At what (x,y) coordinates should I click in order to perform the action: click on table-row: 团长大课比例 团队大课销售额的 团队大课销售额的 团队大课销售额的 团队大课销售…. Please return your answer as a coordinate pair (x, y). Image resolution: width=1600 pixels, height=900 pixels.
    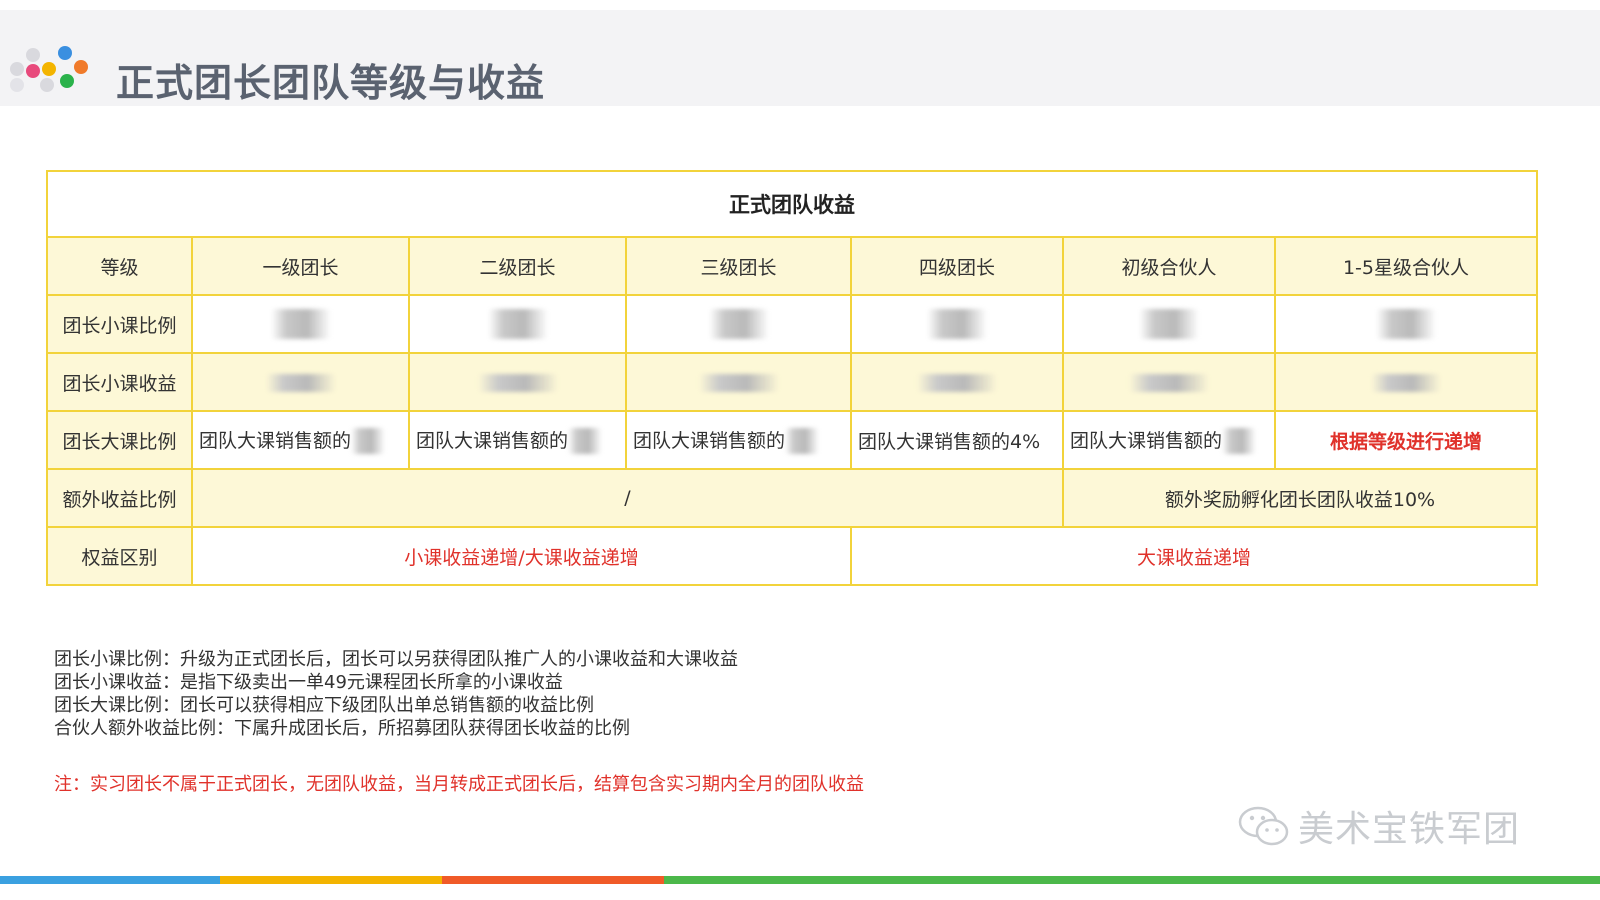
    Looking at the image, I should click on (792, 440).